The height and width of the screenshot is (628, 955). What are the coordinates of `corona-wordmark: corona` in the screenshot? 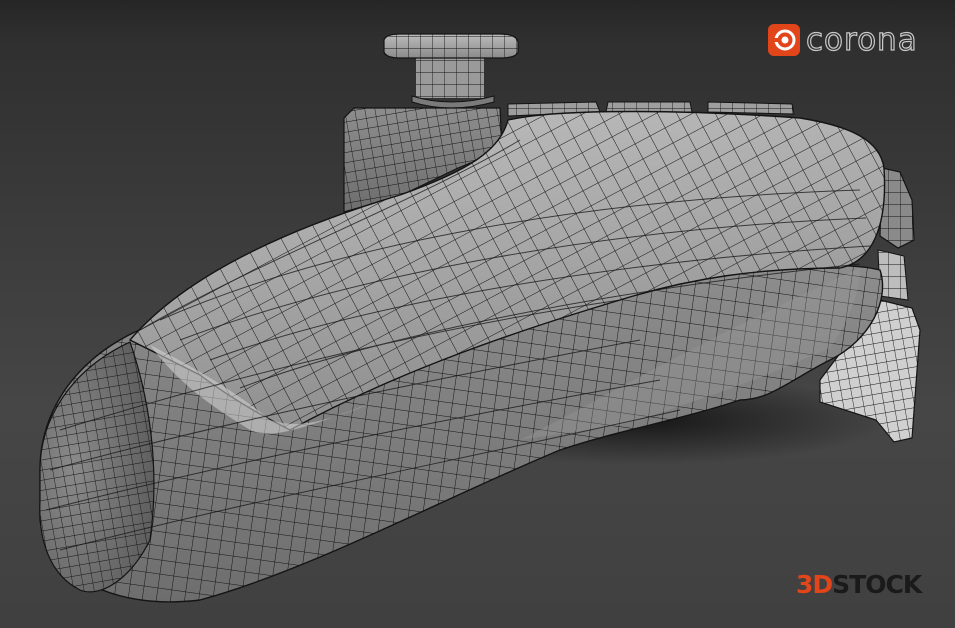 It's located at (861, 40).